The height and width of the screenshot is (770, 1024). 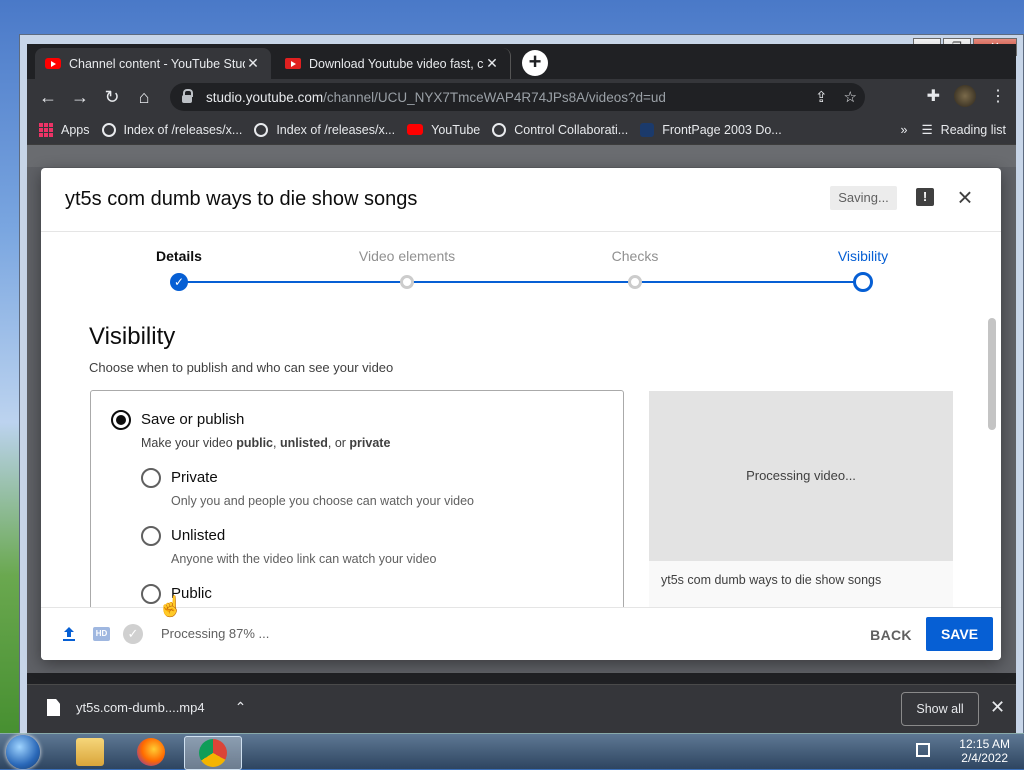 I want to click on chevron-up-icon: ⌃, so click(x=241, y=707).